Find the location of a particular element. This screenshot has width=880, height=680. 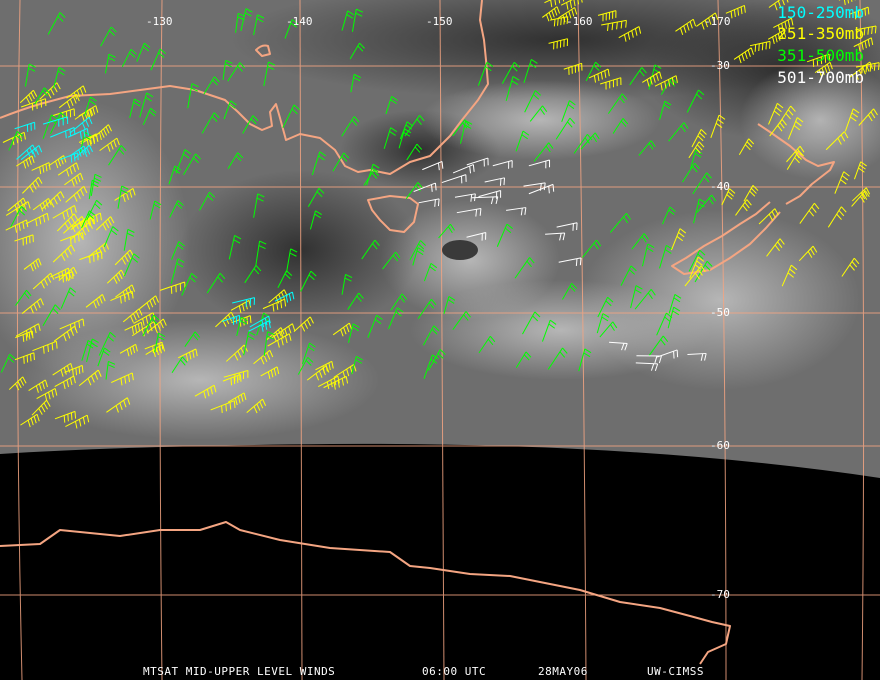

legend-item-251-350mb: 251-350mb is located at coordinates (820, 33).